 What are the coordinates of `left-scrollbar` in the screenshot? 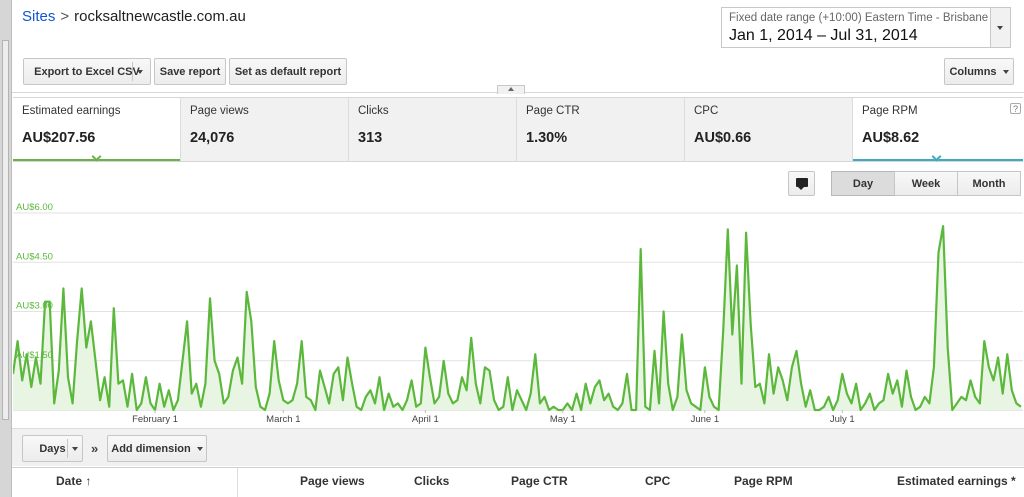 It's located at (6, 248).